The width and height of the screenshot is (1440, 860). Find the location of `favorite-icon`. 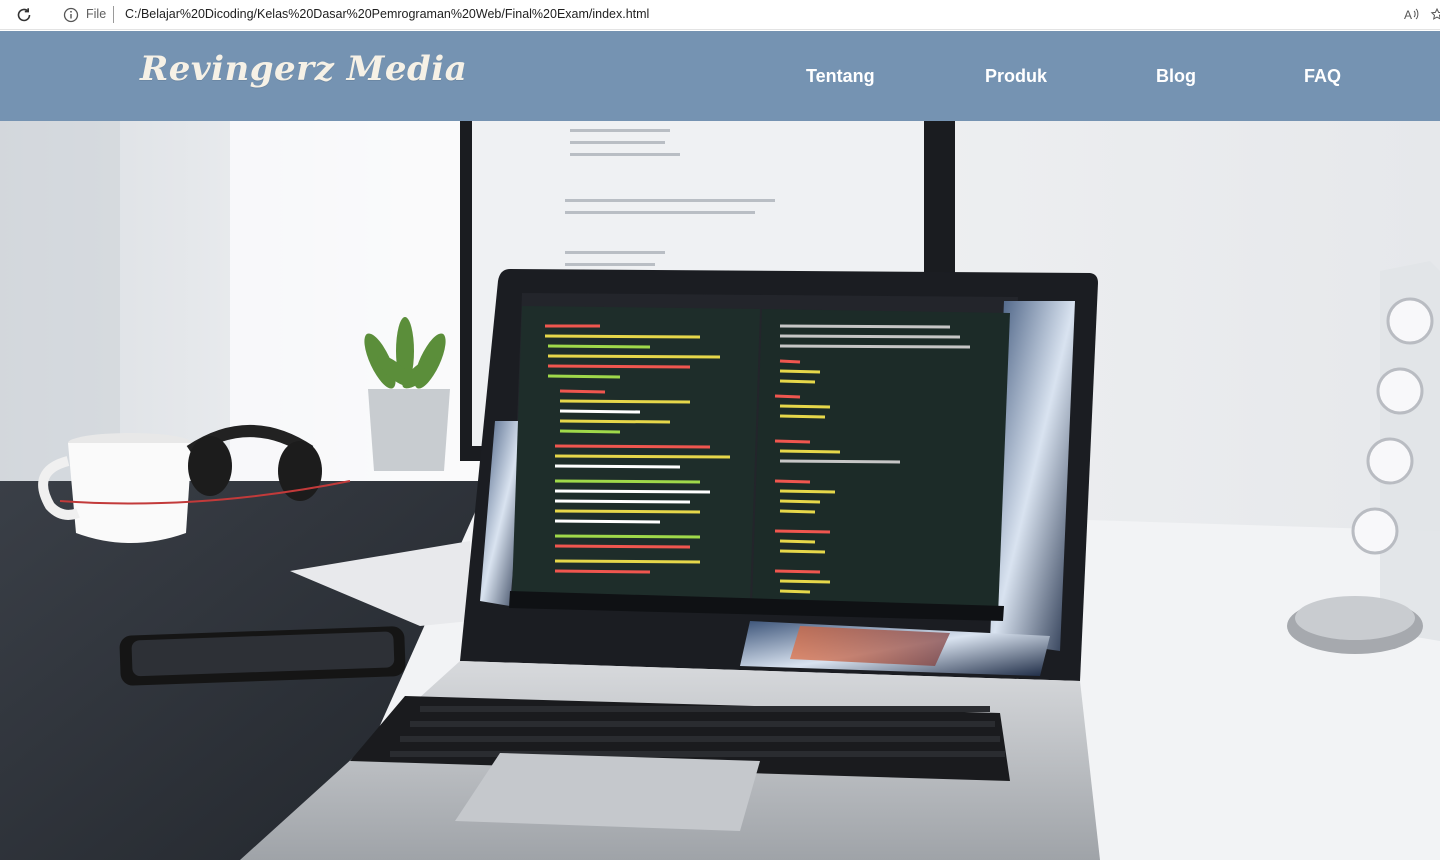

favorite-icon is located at coordinates (1435, 15).